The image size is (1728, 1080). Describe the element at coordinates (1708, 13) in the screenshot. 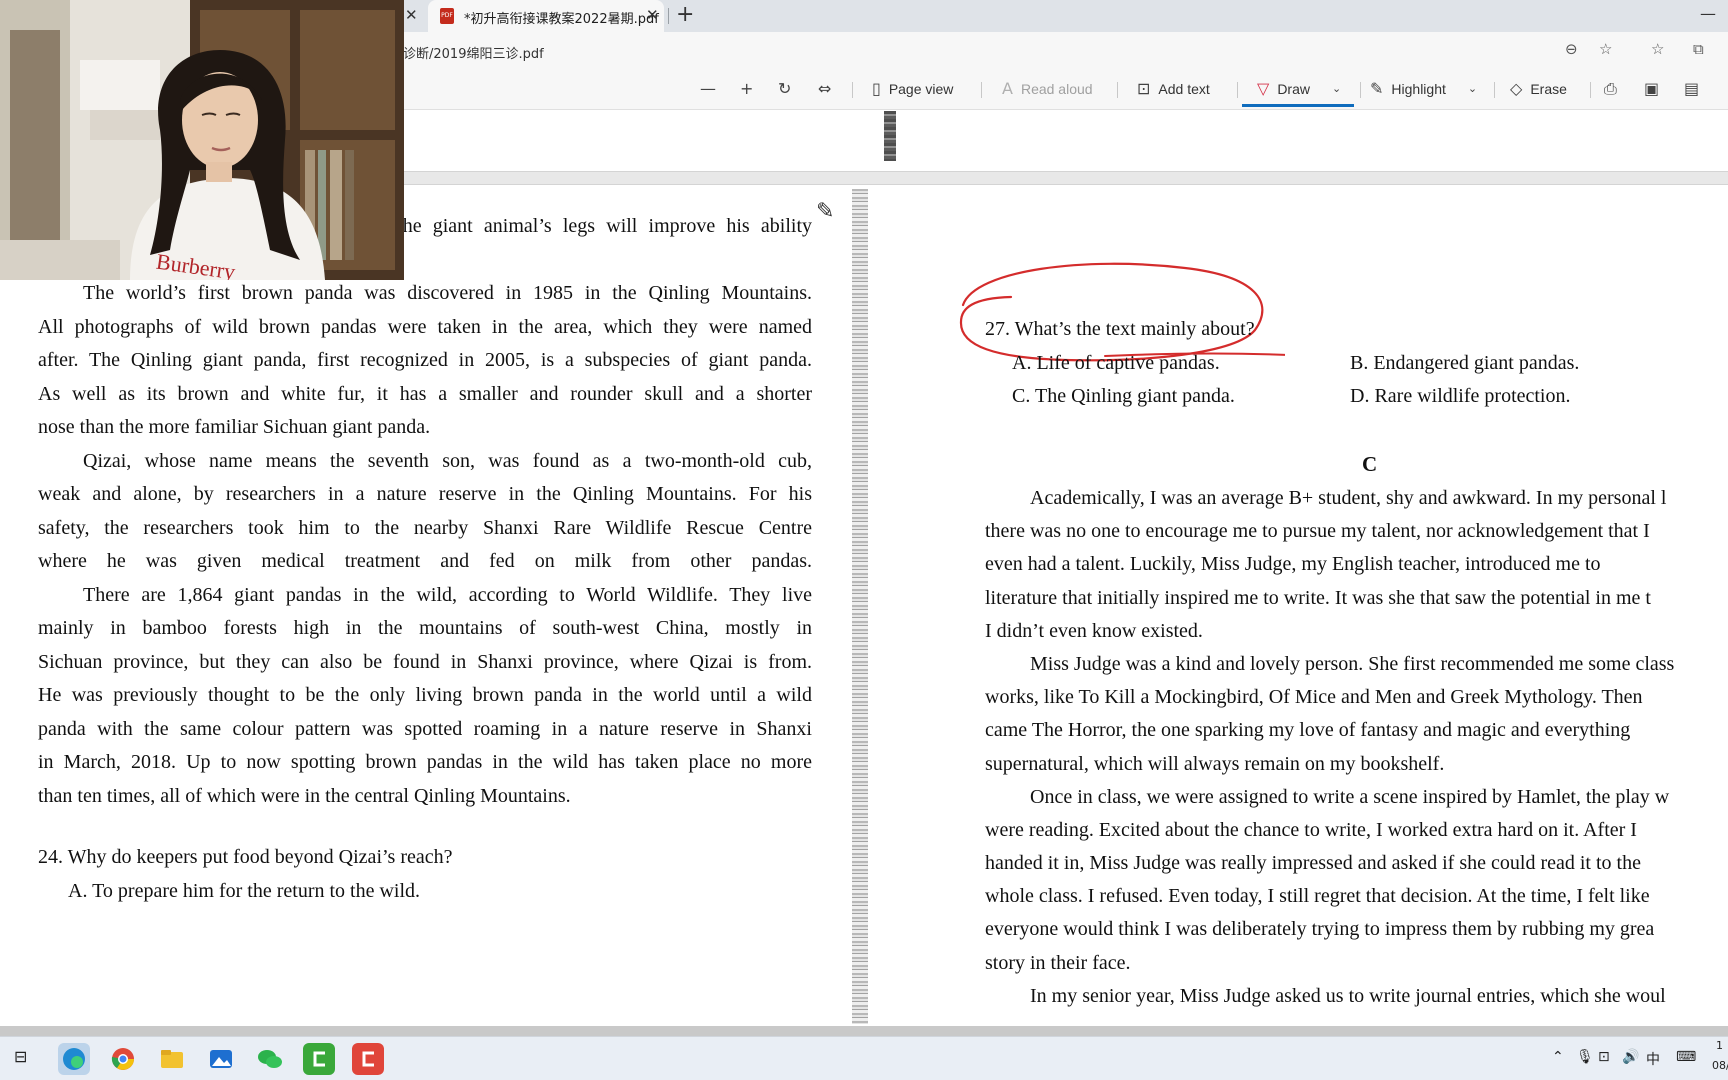

I see `minimize-button: —` at that location.